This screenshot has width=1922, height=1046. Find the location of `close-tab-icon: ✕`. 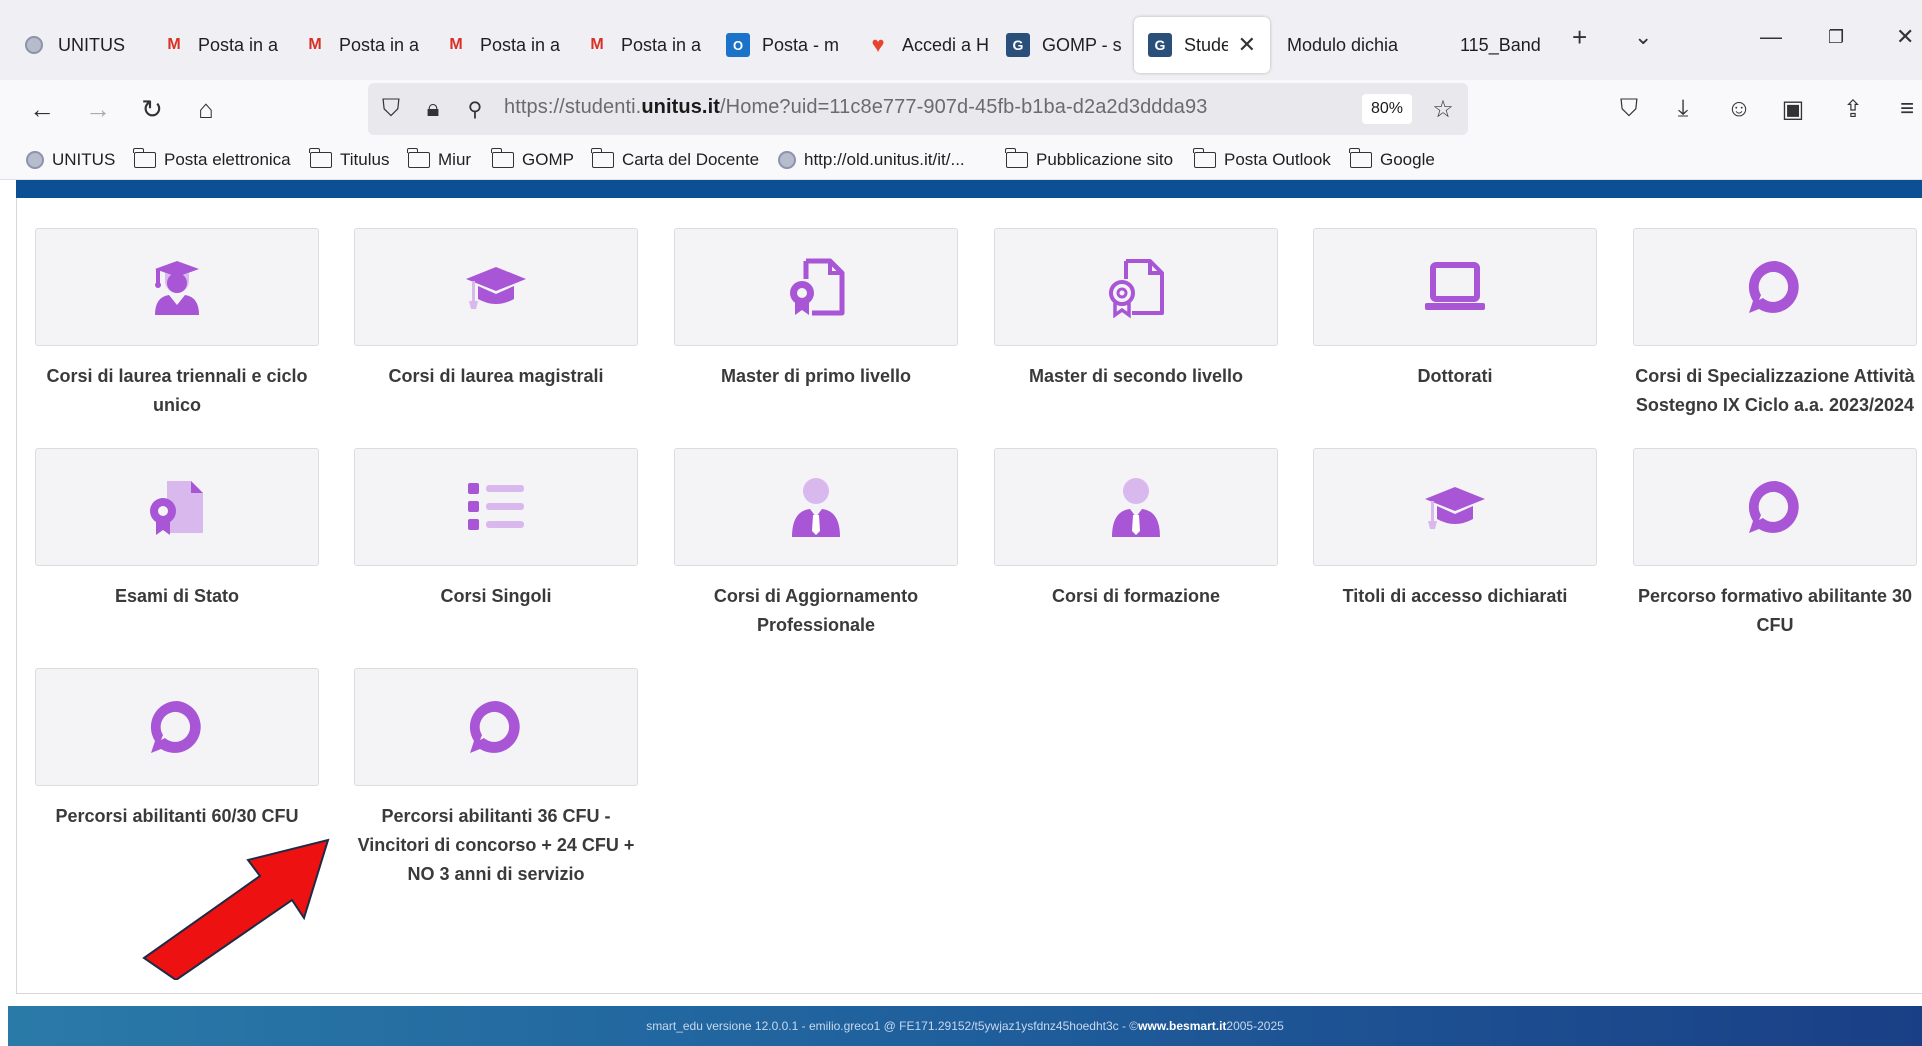

close-tab-icon: ✕ is located at coordinates (1247, 45).